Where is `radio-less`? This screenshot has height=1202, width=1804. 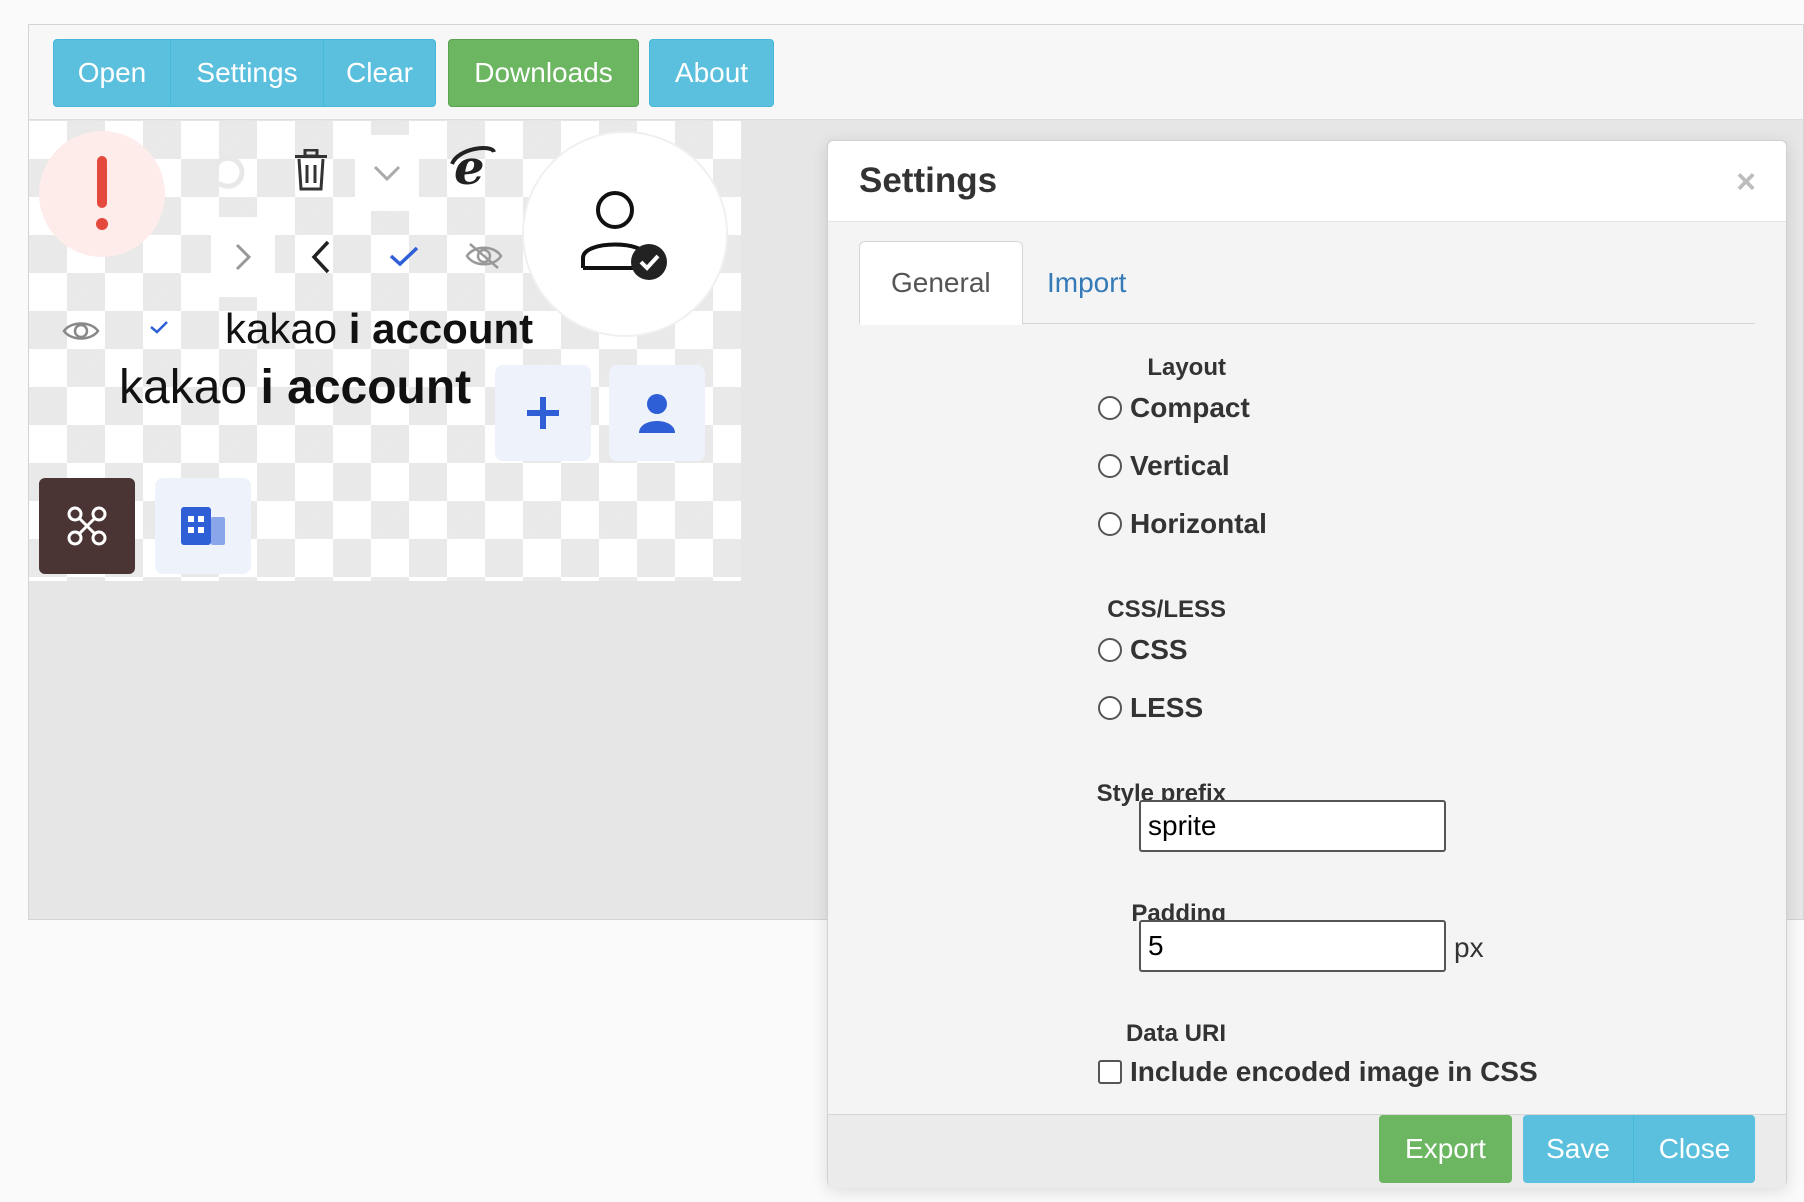 radio-less is located at coordinates (1110, 708).